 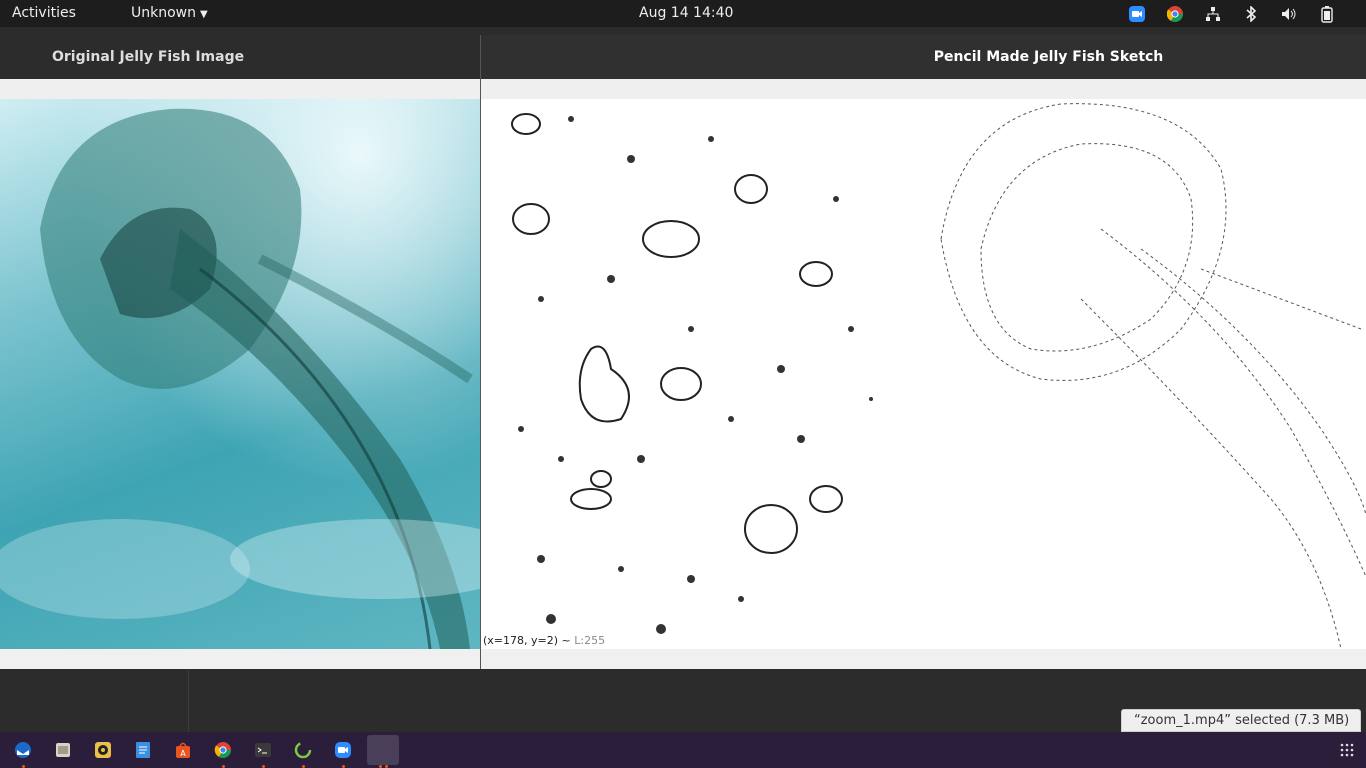 I want to click on volume-icon, so click(x=1289, y=14).